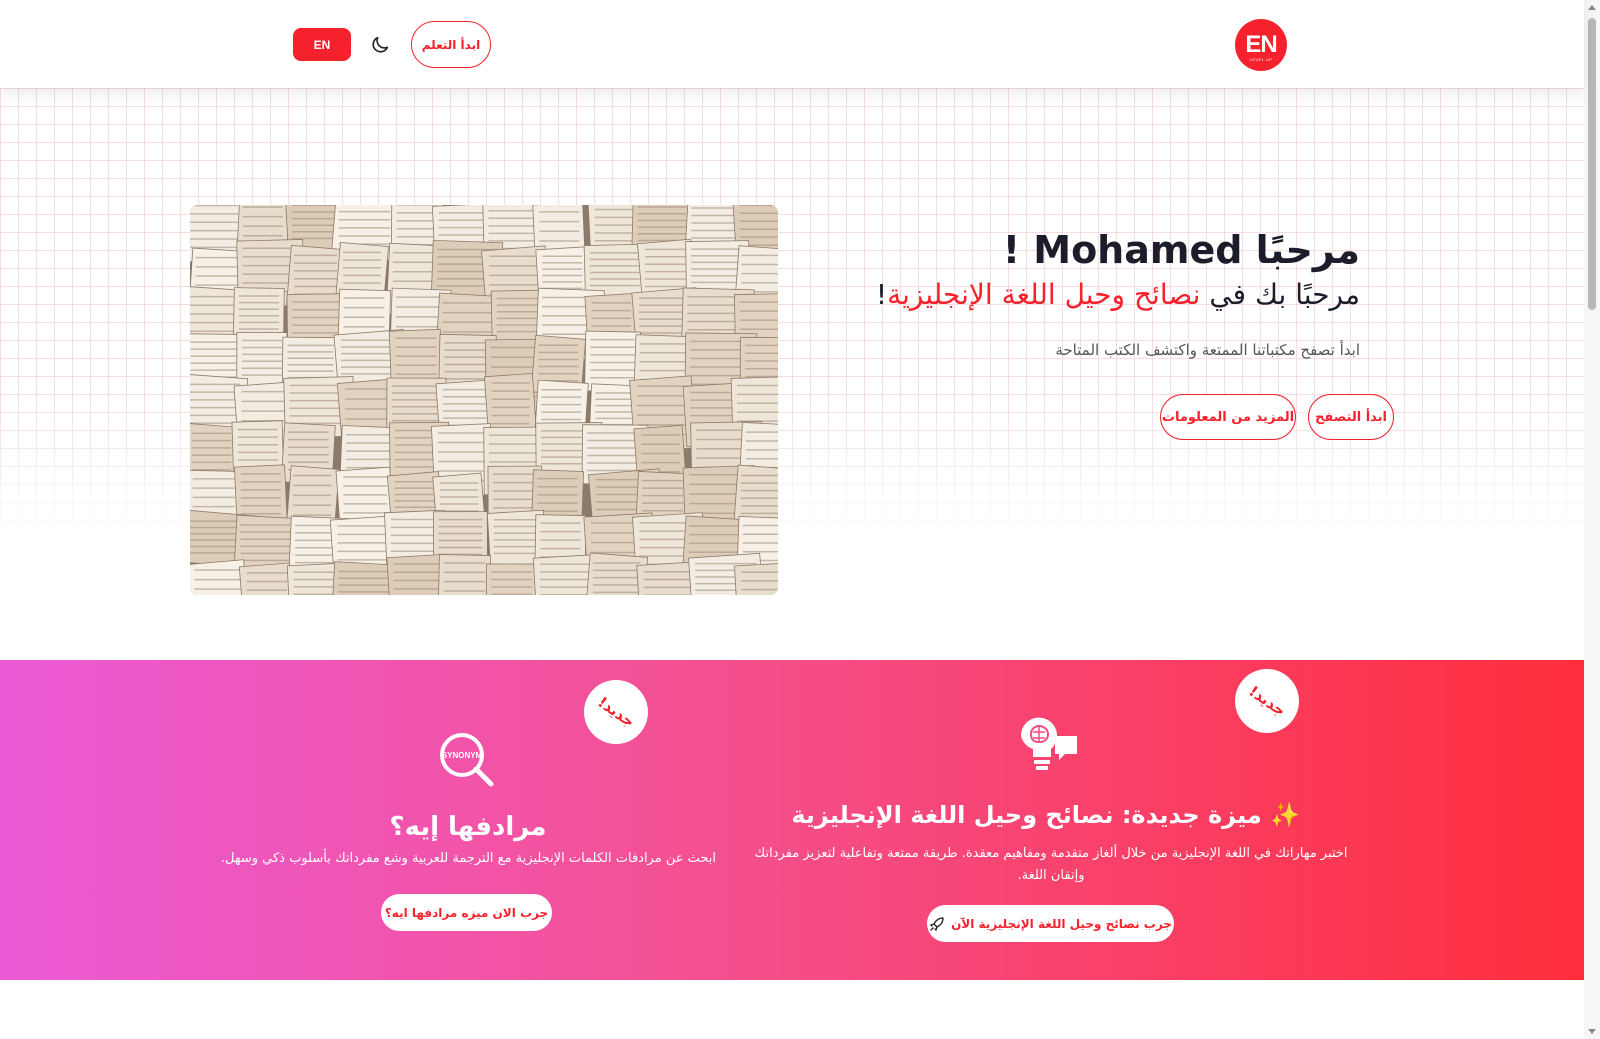  Describe the element at coordinates (468, 827) in the screenshot. I see `synonym-feature-title: مرادفها إيه؟` at that location.